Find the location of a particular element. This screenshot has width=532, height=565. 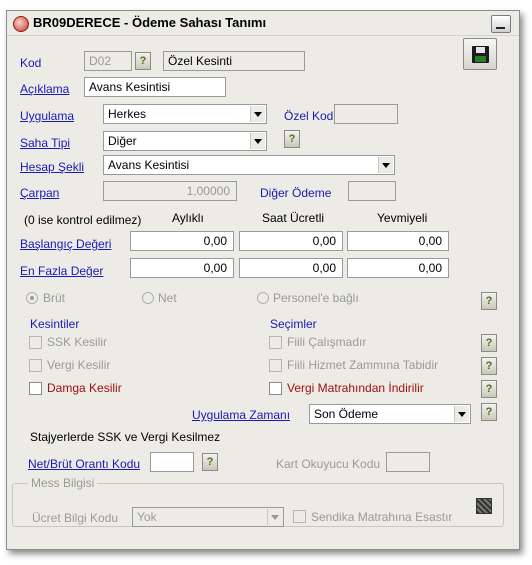

ssk-checkbox is located at coordinates (35, 342).